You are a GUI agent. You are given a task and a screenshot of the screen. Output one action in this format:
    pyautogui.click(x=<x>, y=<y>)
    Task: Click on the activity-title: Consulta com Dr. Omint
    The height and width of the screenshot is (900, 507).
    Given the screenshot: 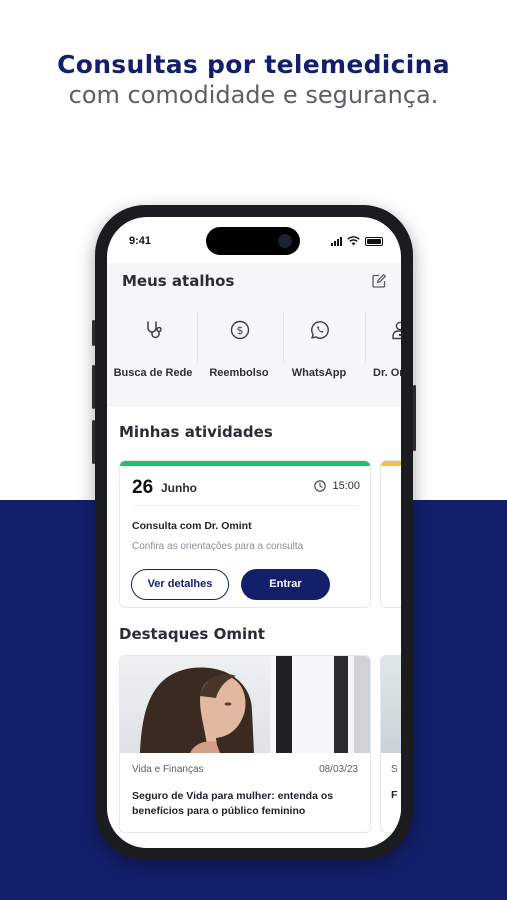 What is the action you would take?
    pyautogui.click(x=192, y=526)
    